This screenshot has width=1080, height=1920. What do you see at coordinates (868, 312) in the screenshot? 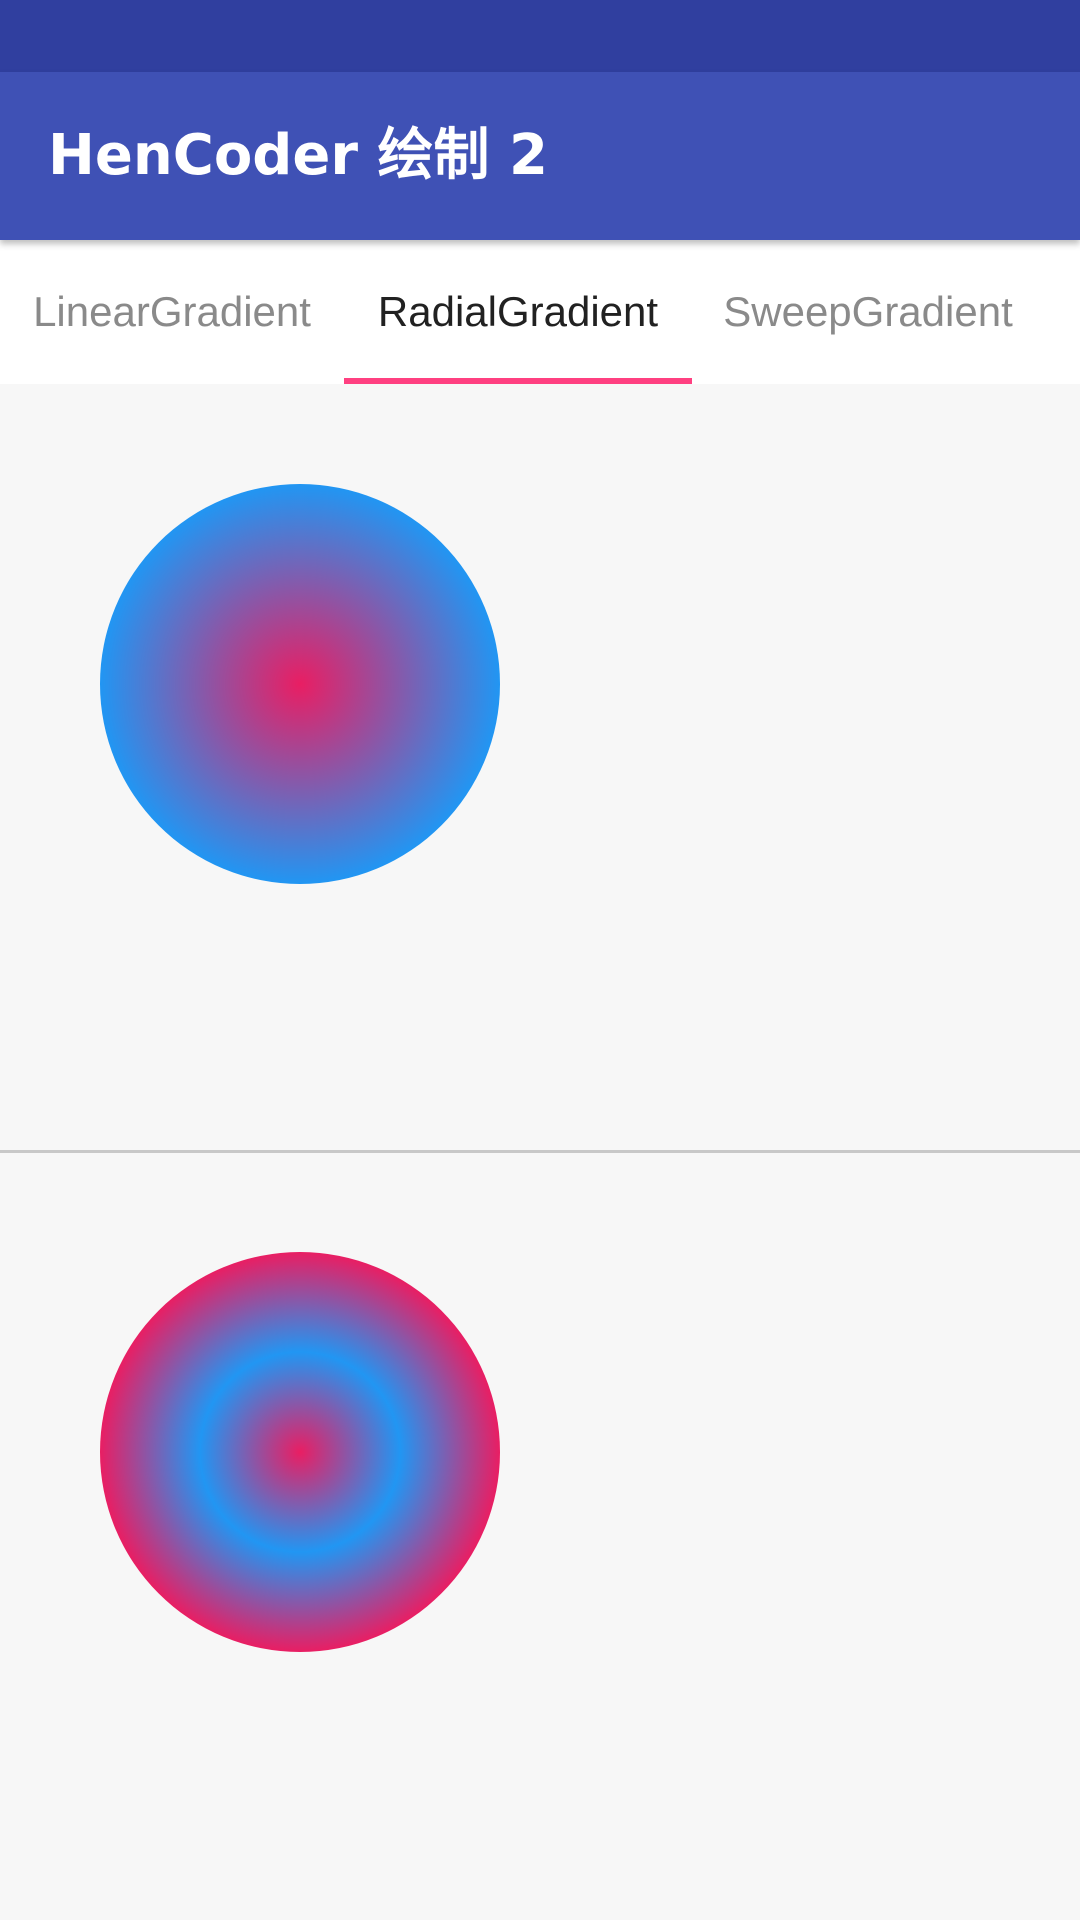
I see `tab-sweep-gradient: SweepGradient` at bounding box center [868, 312].